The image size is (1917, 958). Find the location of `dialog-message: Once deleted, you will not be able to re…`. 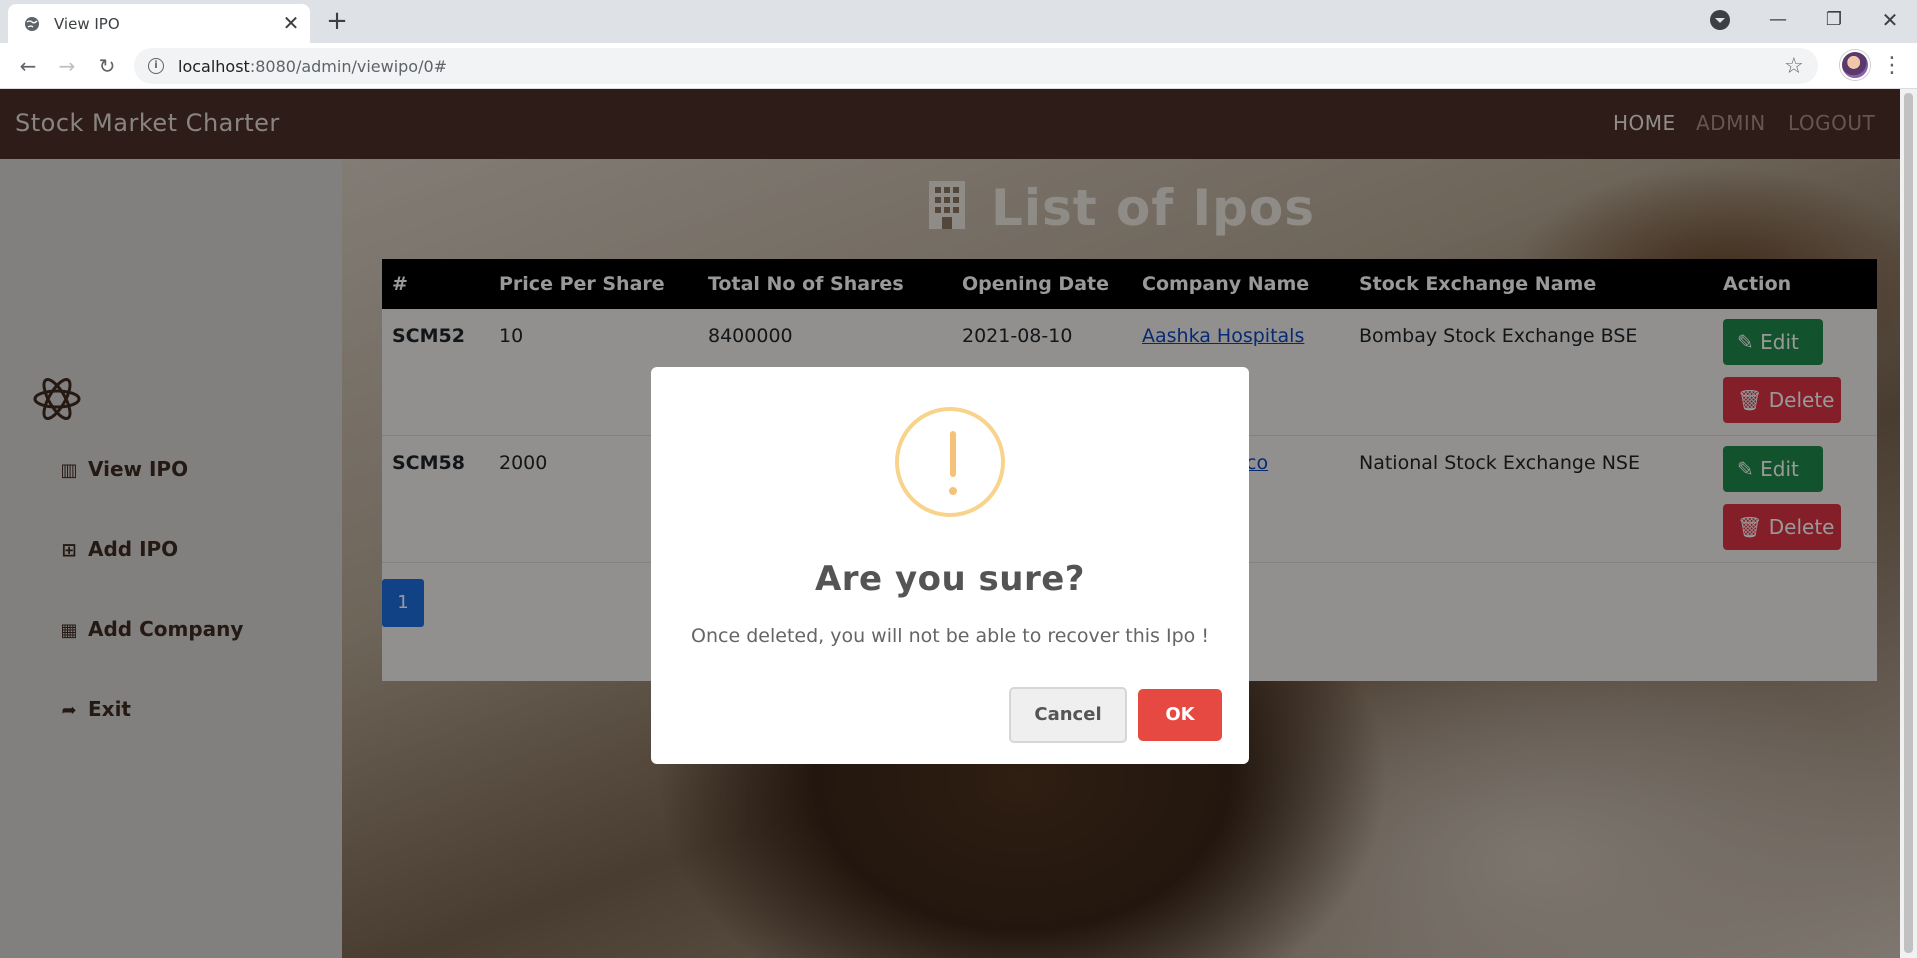

dialog-message: Once deleted, you will not be able to re… is located at coordinates (950, 636).